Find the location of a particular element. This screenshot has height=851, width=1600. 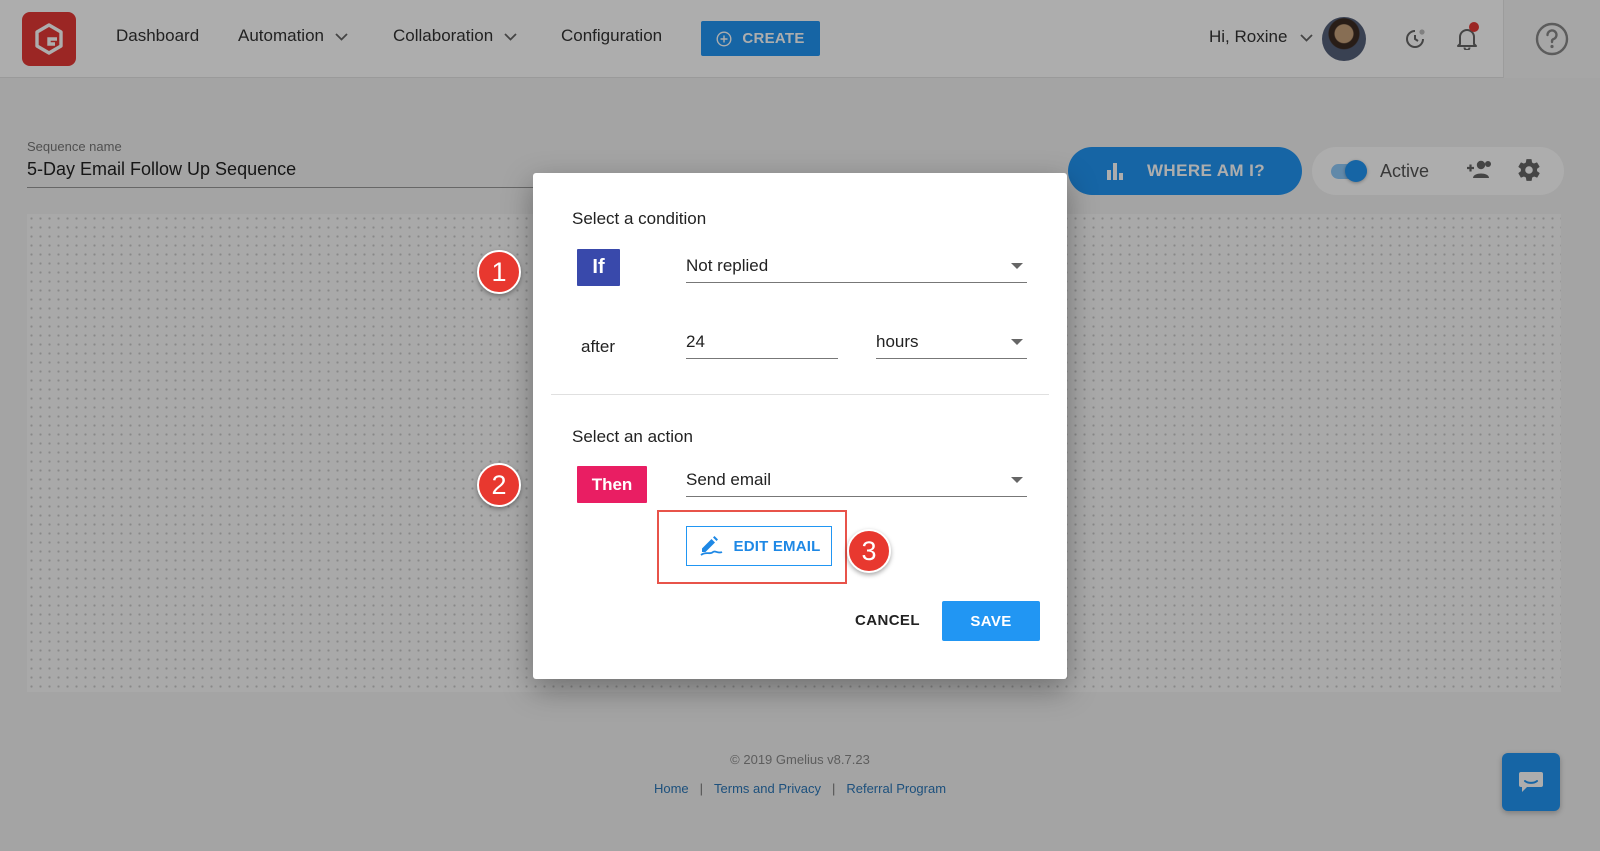

action-select: Send email is located at coordinates (856, 480).